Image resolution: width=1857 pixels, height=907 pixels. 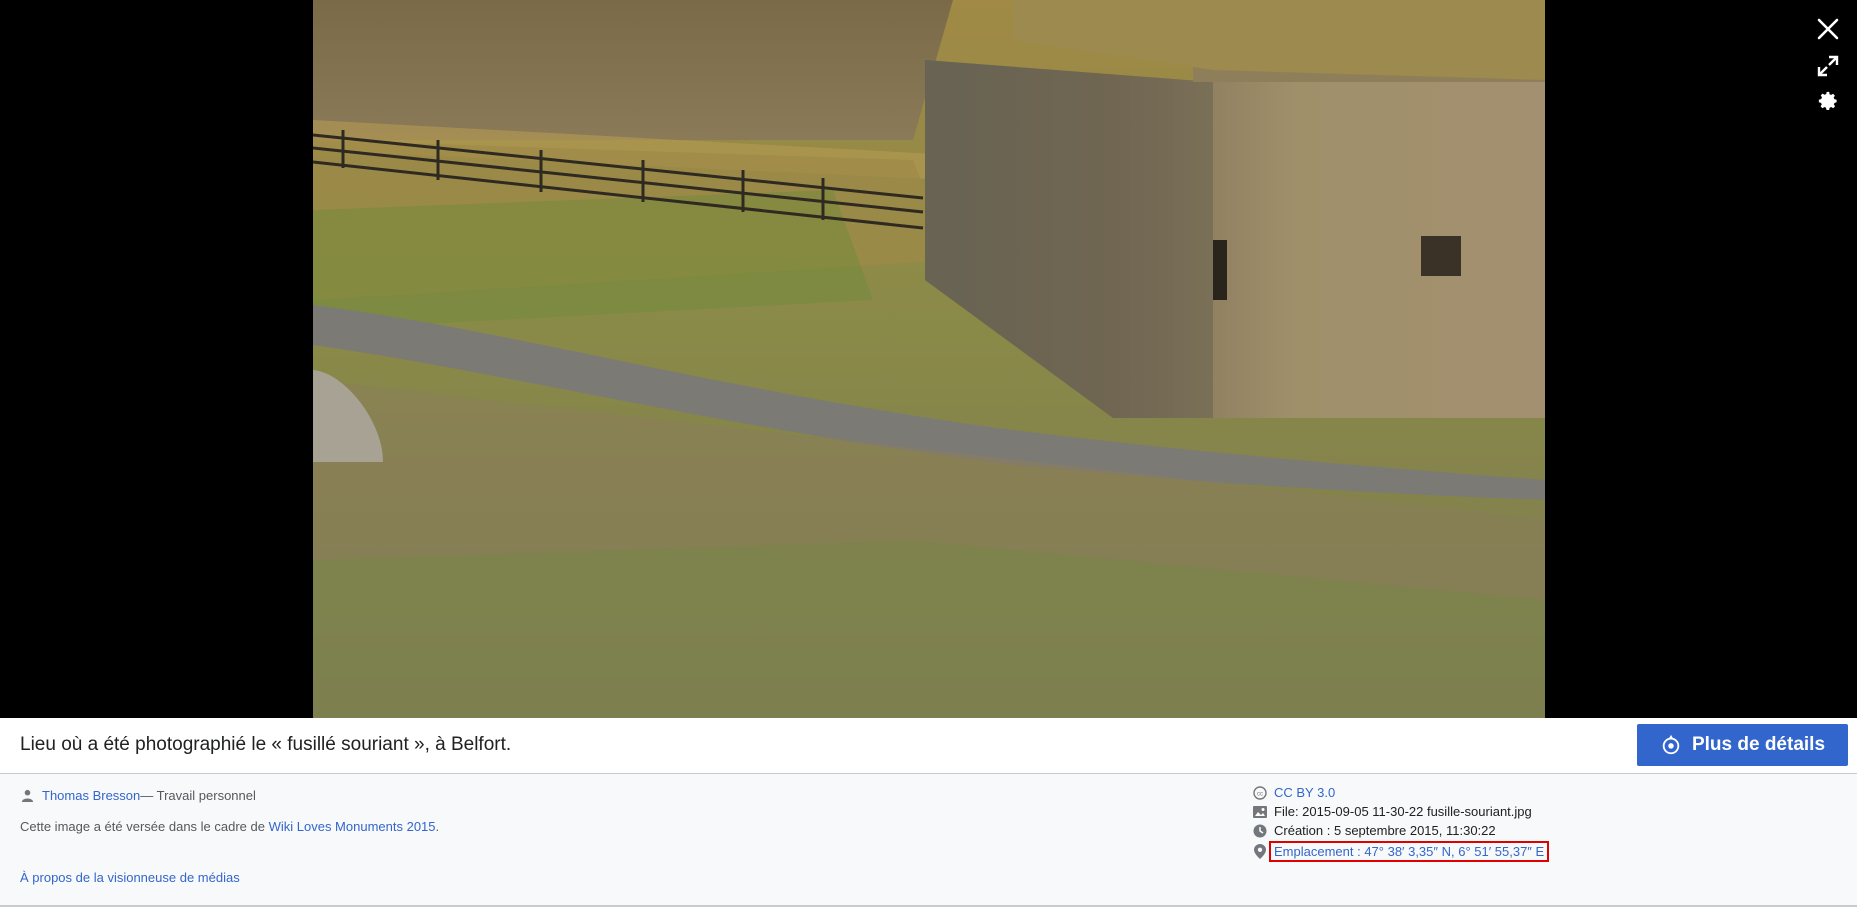 What do you see at coordinates (1671, 744) in the screenshot?
I see `commons-icon` at bounding box center [1671, 744].